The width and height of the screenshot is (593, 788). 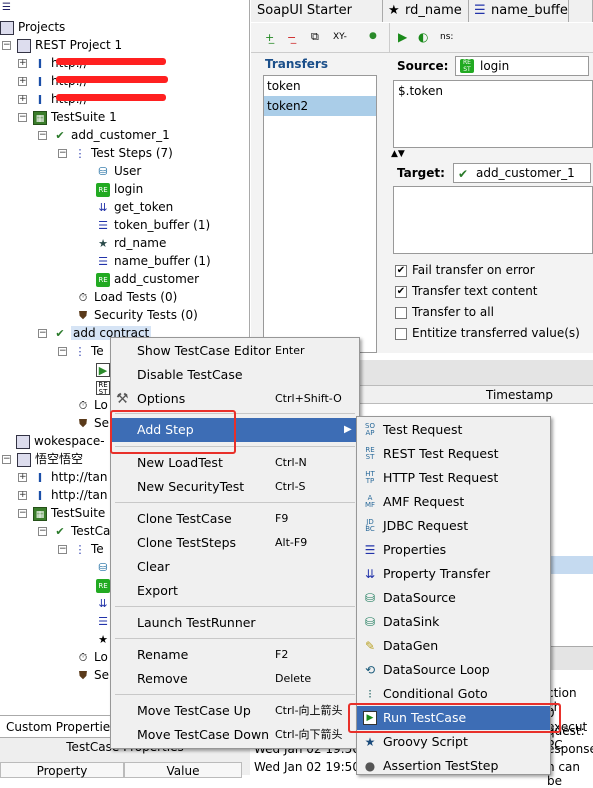 What do you see at coordinates (291, 37) in the screenshot?
I see `remove-transfer-icon: −̲` at bounding box center [291, 37].